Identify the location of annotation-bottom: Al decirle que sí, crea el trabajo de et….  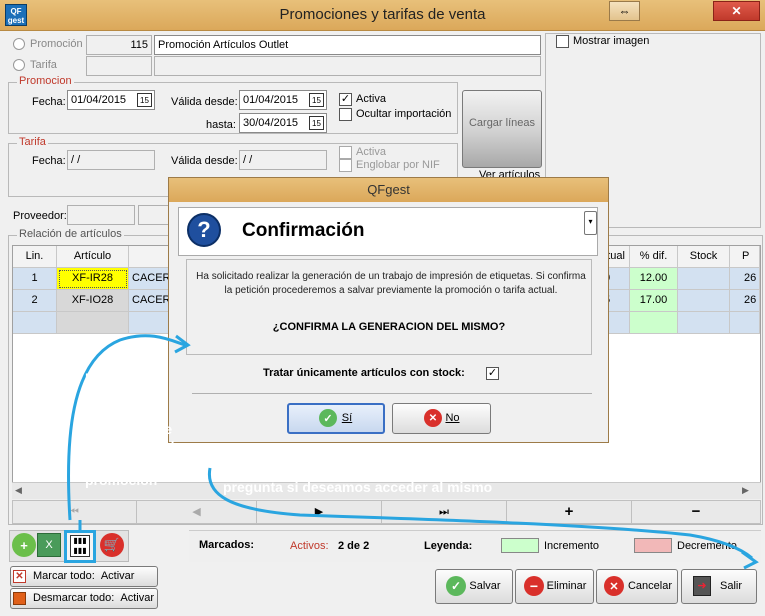
(444, 478).